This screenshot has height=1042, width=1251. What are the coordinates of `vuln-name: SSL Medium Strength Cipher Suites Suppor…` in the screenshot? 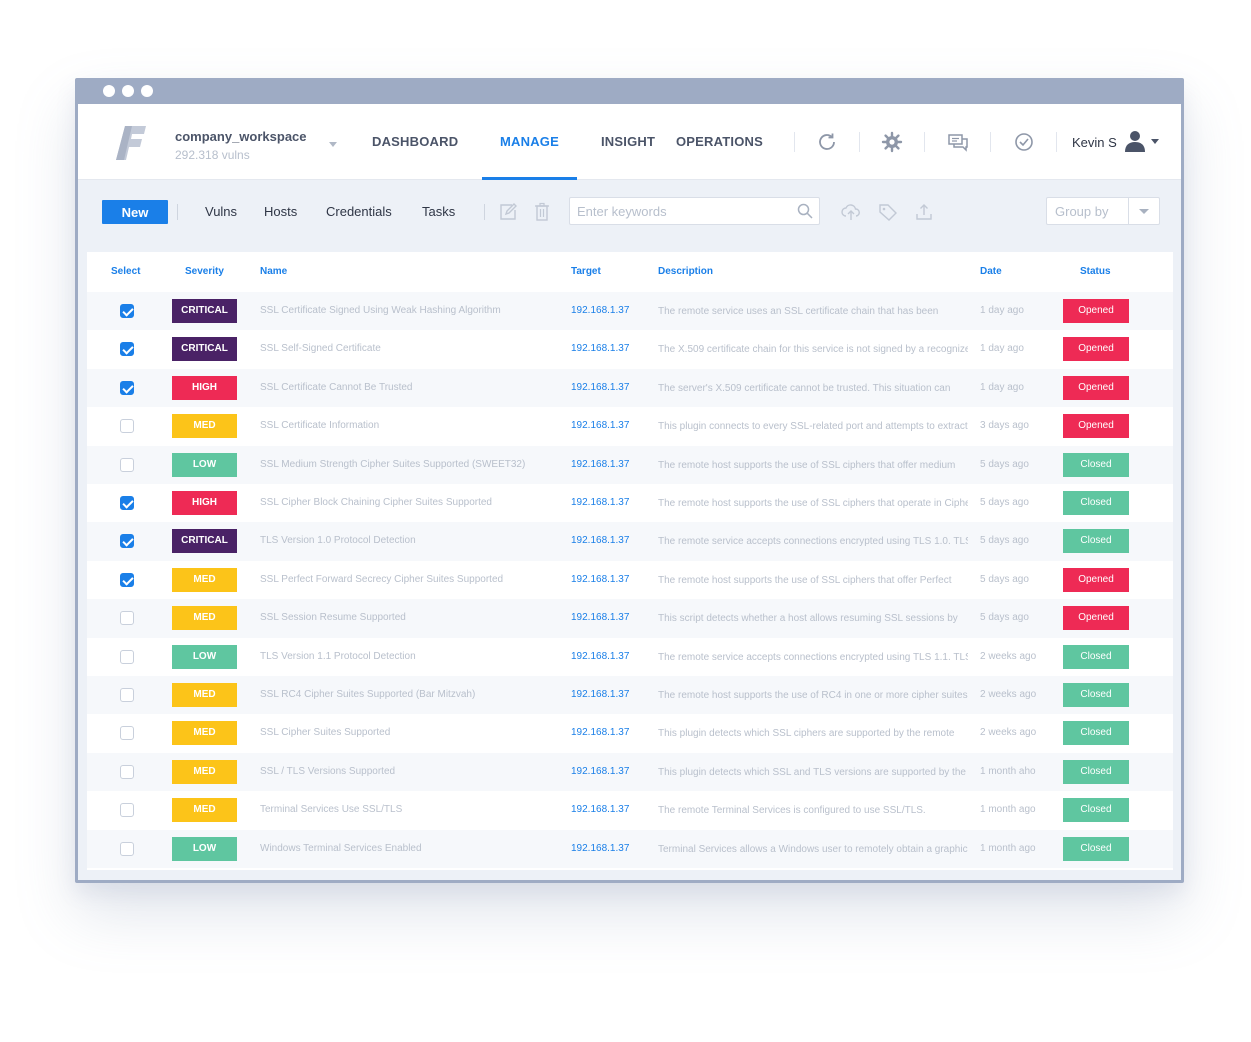 It's located at (408, 464).